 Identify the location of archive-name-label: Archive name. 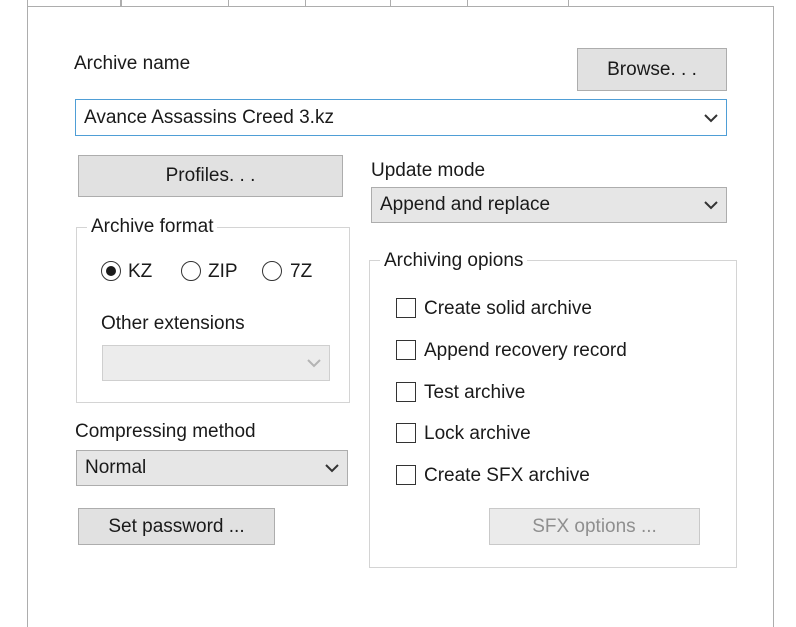
(132, 63).